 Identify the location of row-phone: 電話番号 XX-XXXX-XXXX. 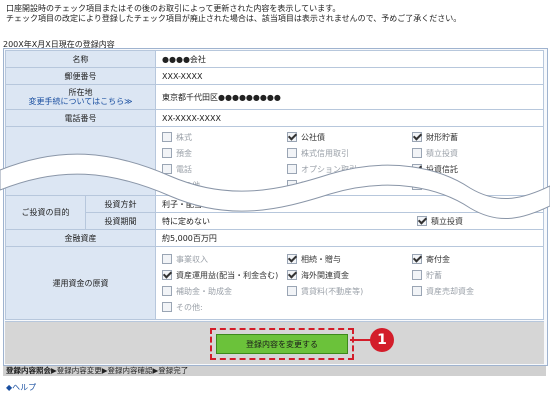
(274, 118).